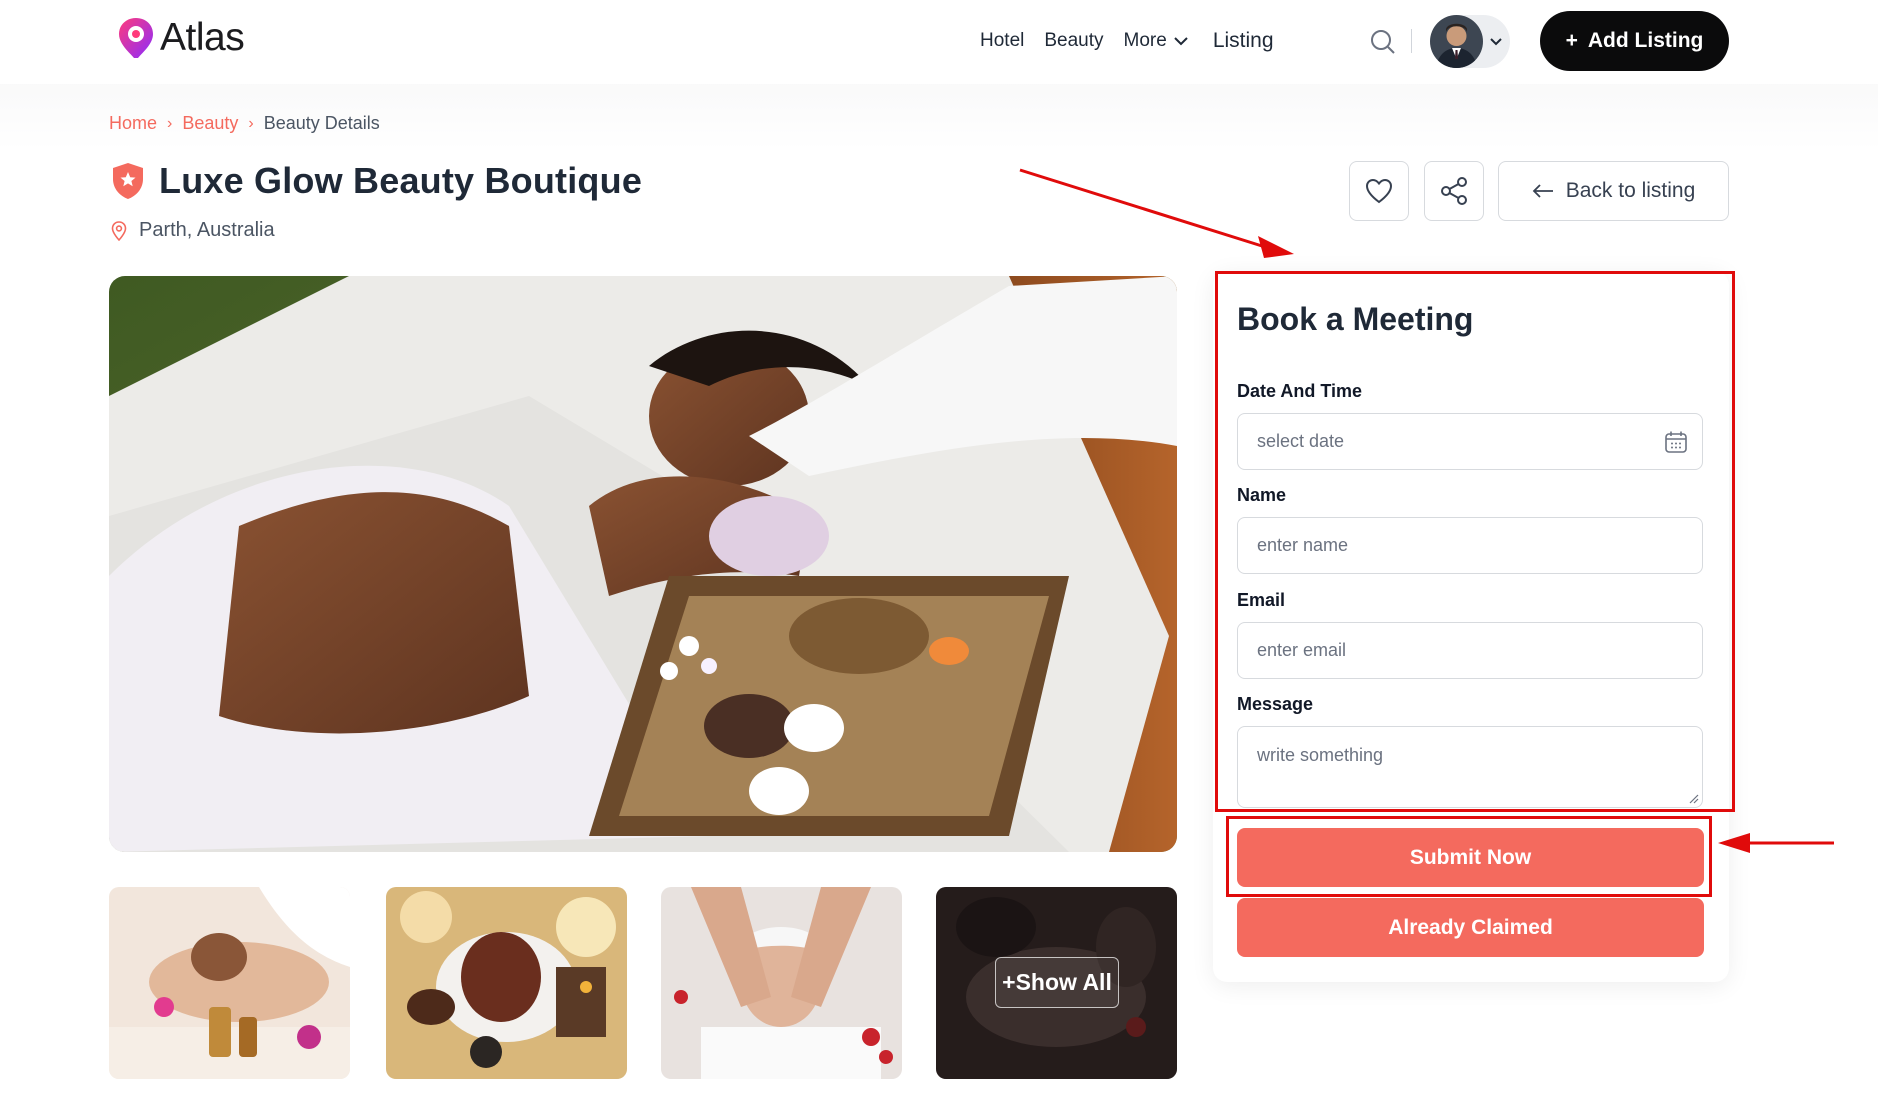 This screenshot has height=1097, width=1878. I want to click on back-to-listing-label: Back to listing, so click(1630, 190).